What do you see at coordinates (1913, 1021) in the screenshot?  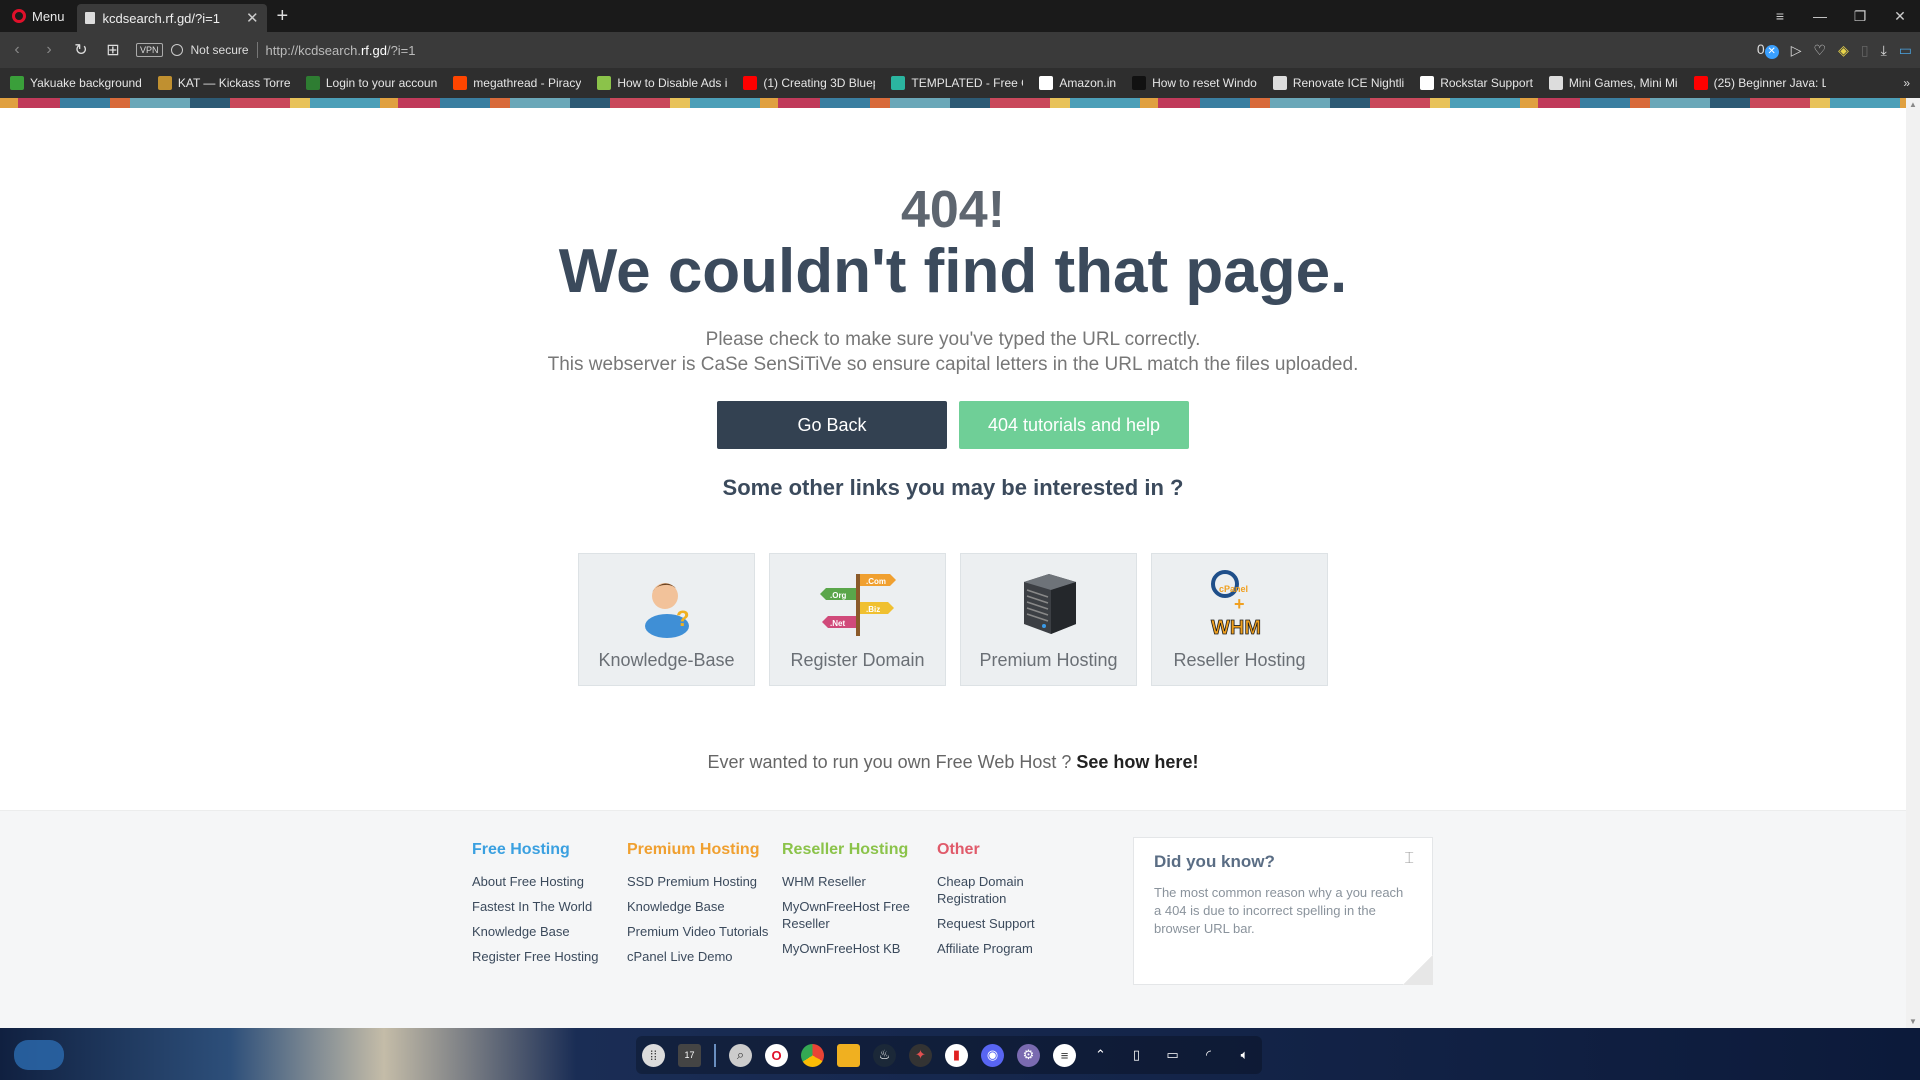 I see `scroll-down-icon: ▼` at bounding box center [1913, 1021].